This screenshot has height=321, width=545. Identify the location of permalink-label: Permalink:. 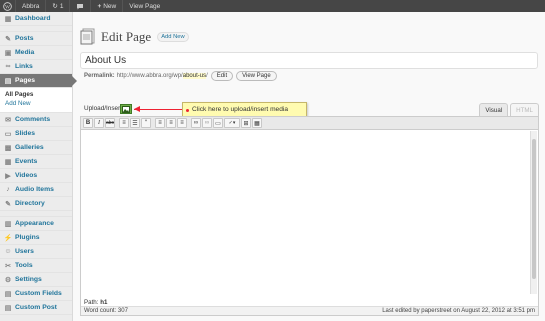
(99, 76).